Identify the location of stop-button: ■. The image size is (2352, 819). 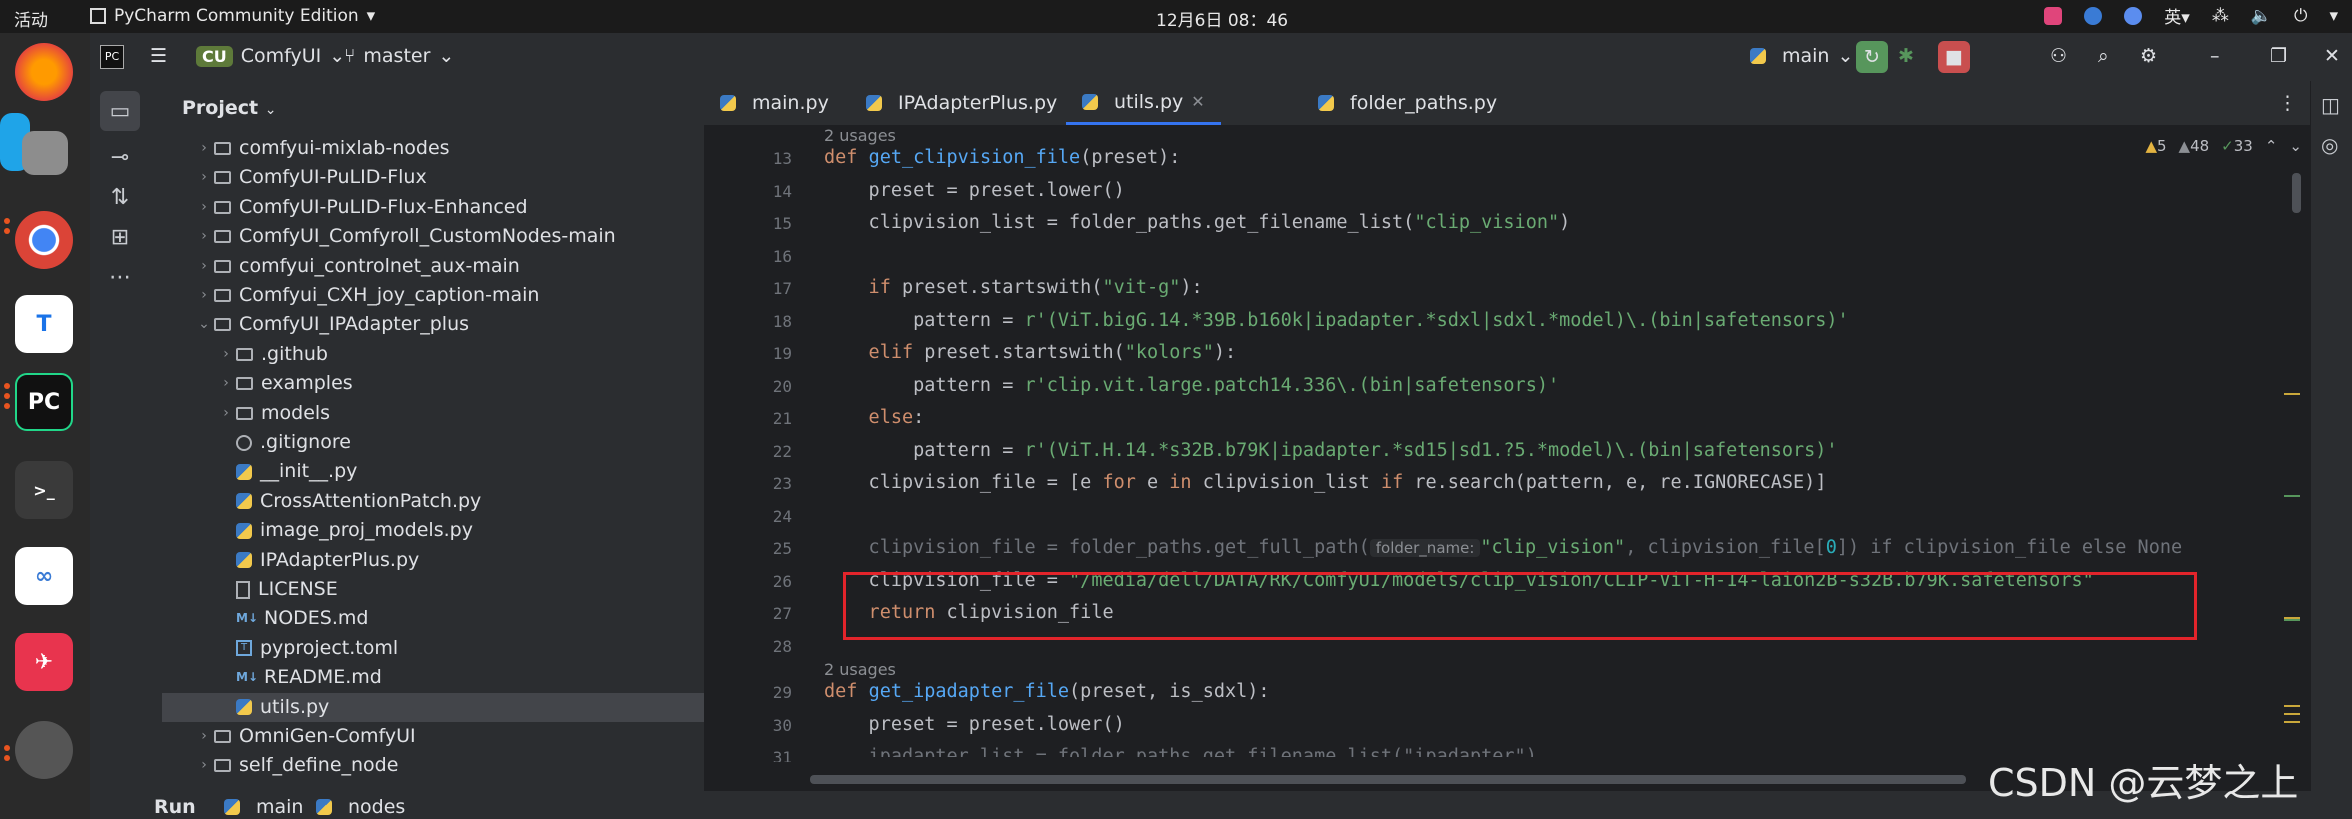
(1954, 57).